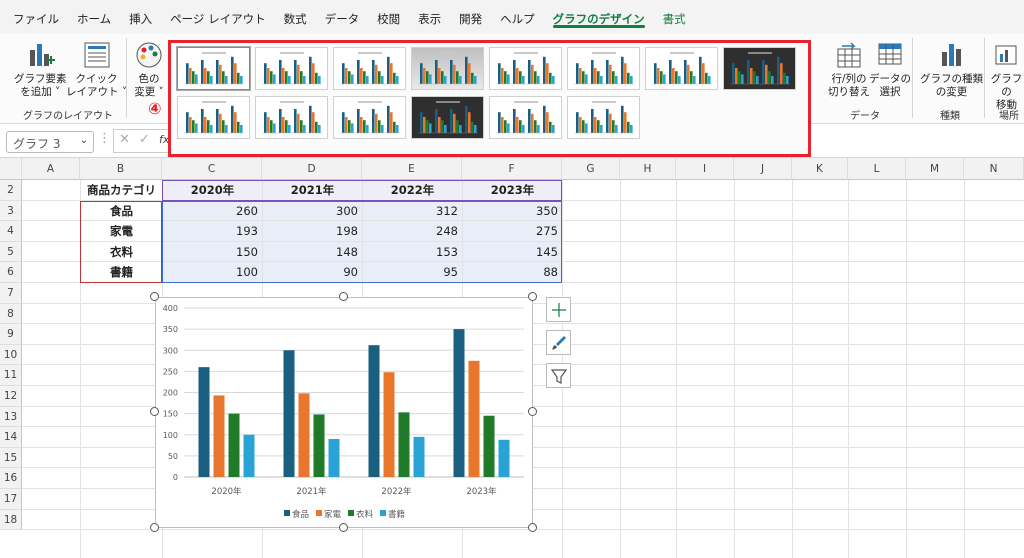  What do you see at coordinates (763, 169) in the screenshot?
I see `column-header-J: J` at bounding box center [763, 169].